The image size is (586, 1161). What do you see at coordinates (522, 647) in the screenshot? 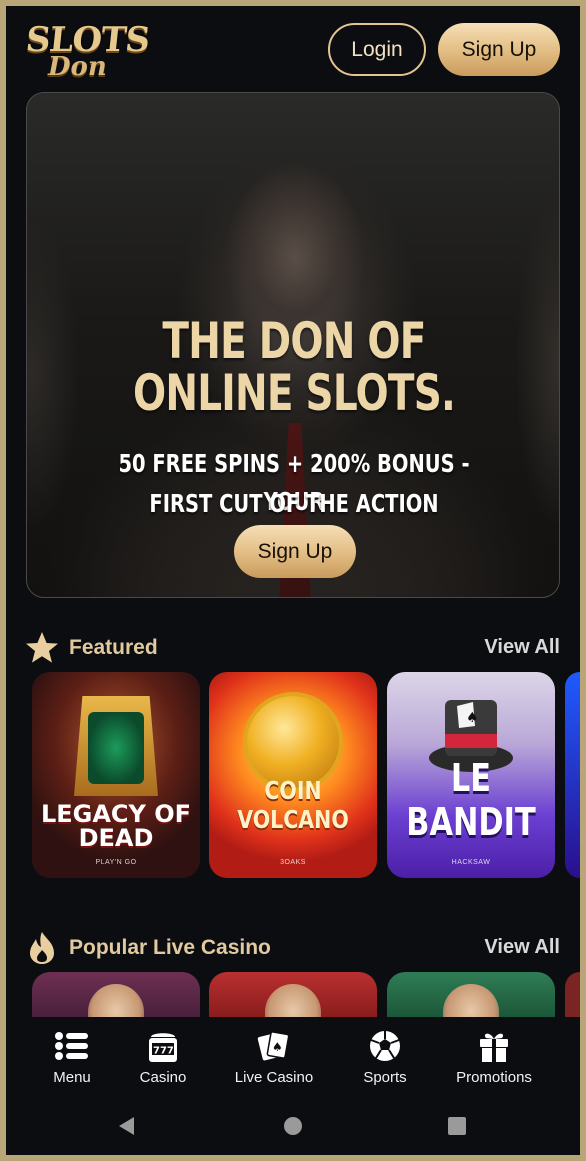
I see `featured-view-all-link: View All` at bounding box center [522, 647].